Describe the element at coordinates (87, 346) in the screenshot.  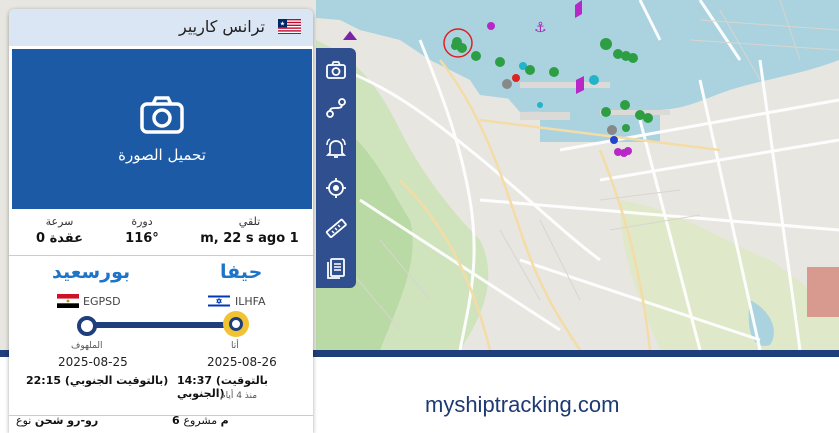
I see `departure-status: الملهوف` at that location.